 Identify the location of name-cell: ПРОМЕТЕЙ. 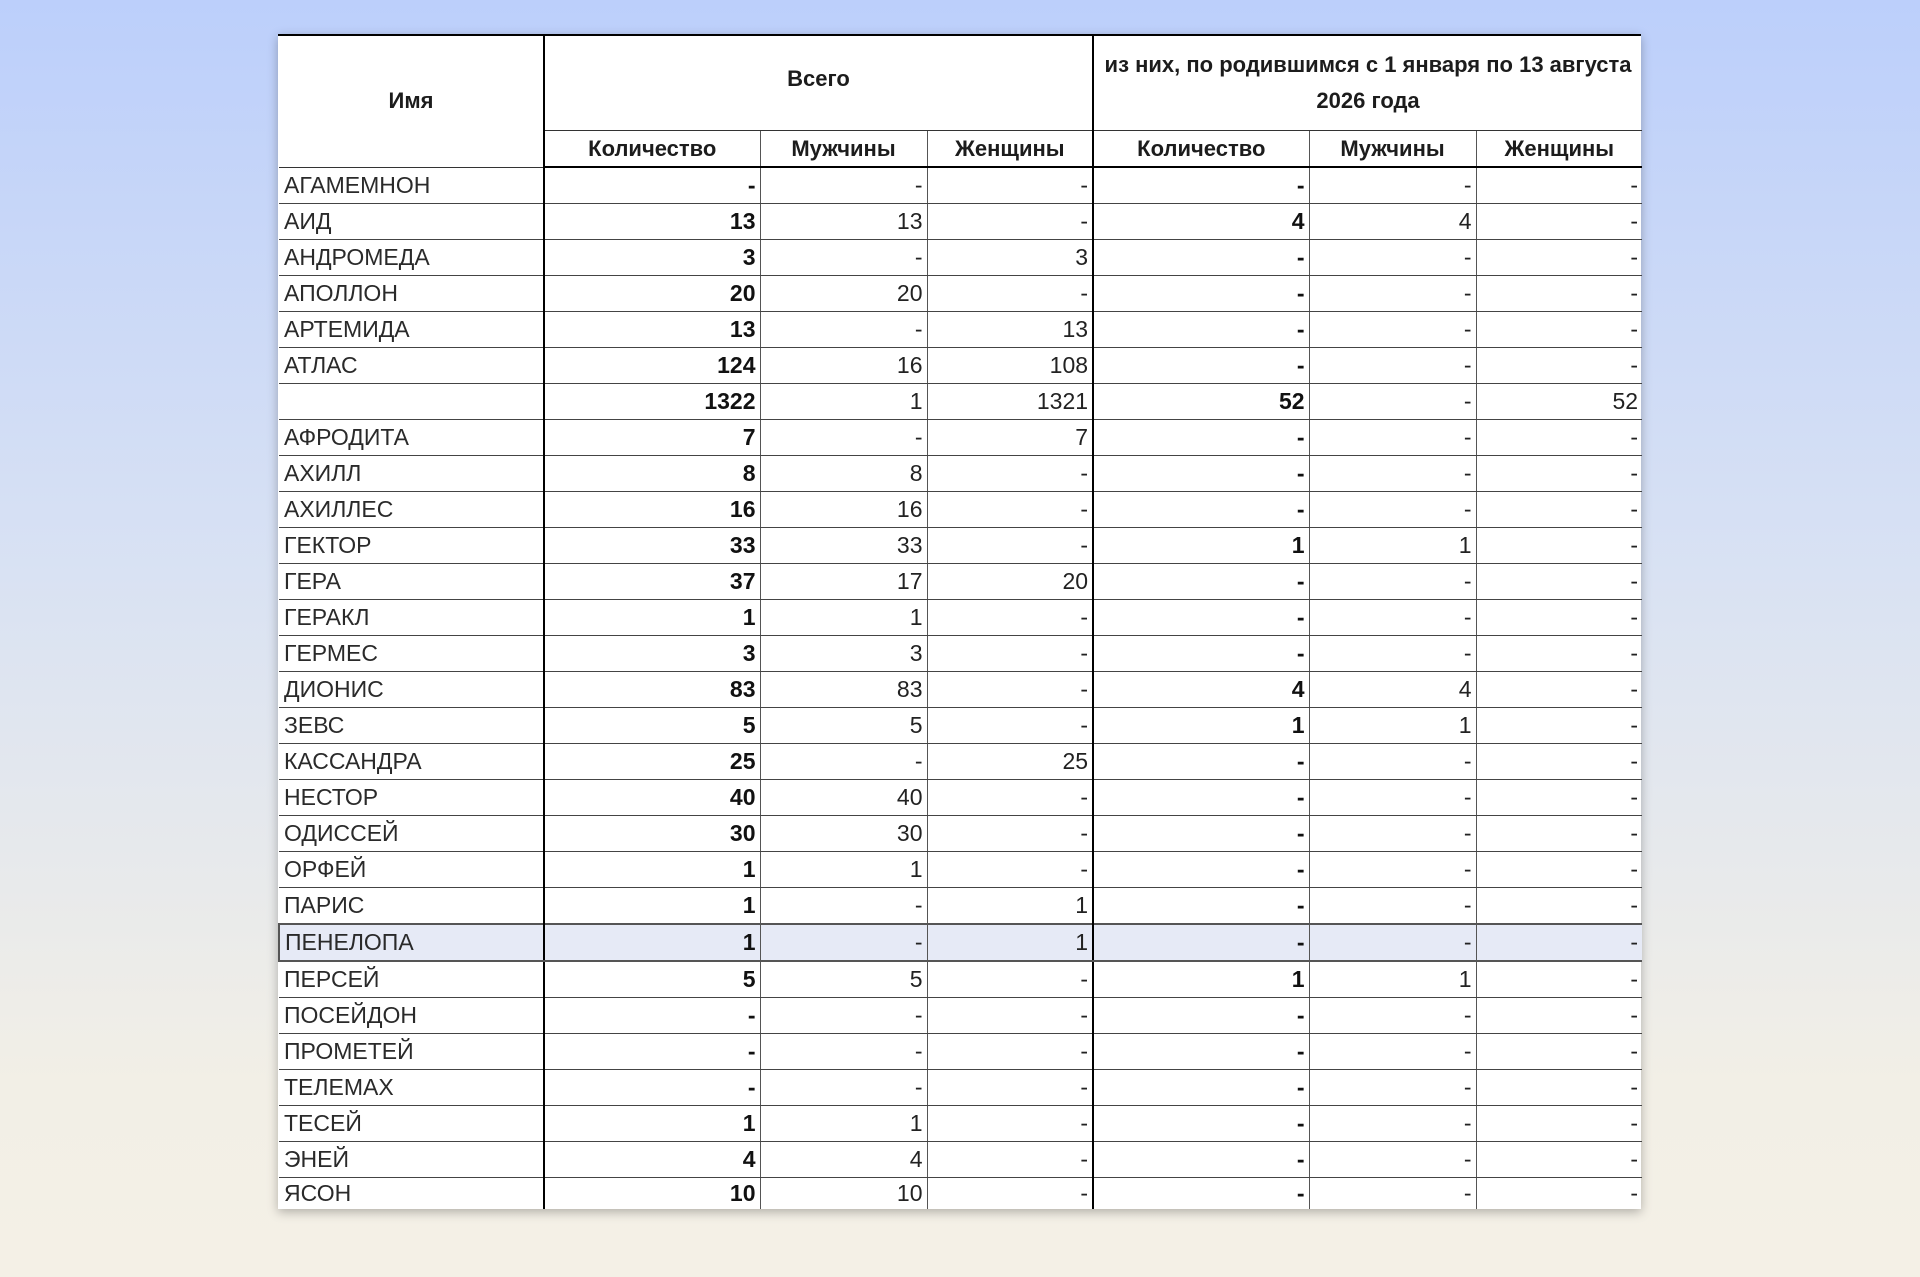
(411, 1051).